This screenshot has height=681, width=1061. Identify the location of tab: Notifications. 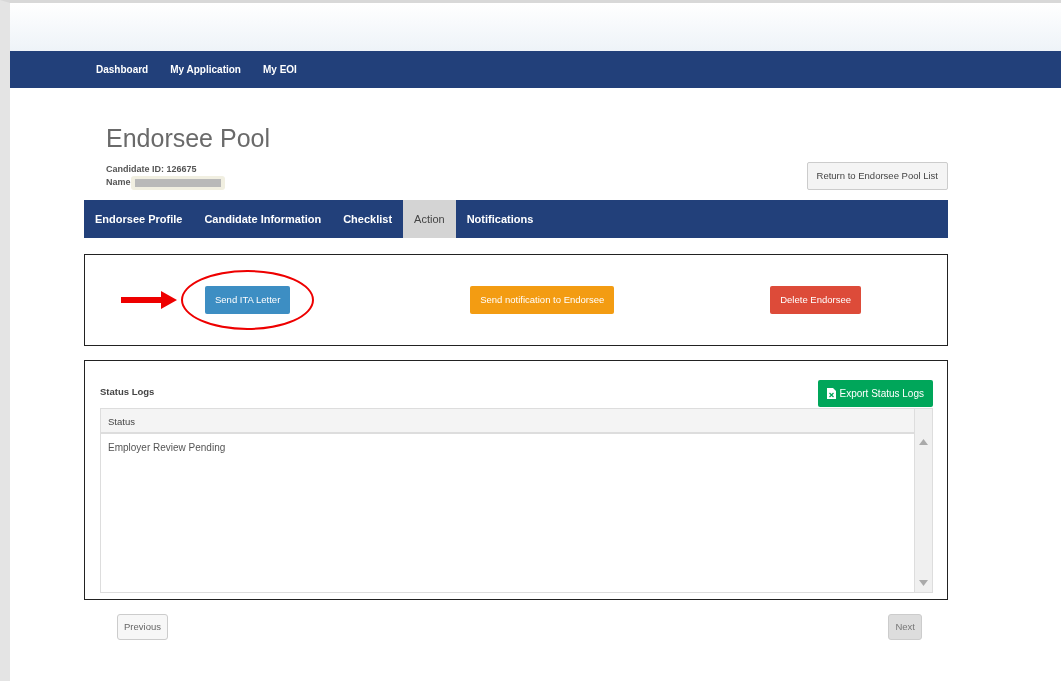
(500, 218).